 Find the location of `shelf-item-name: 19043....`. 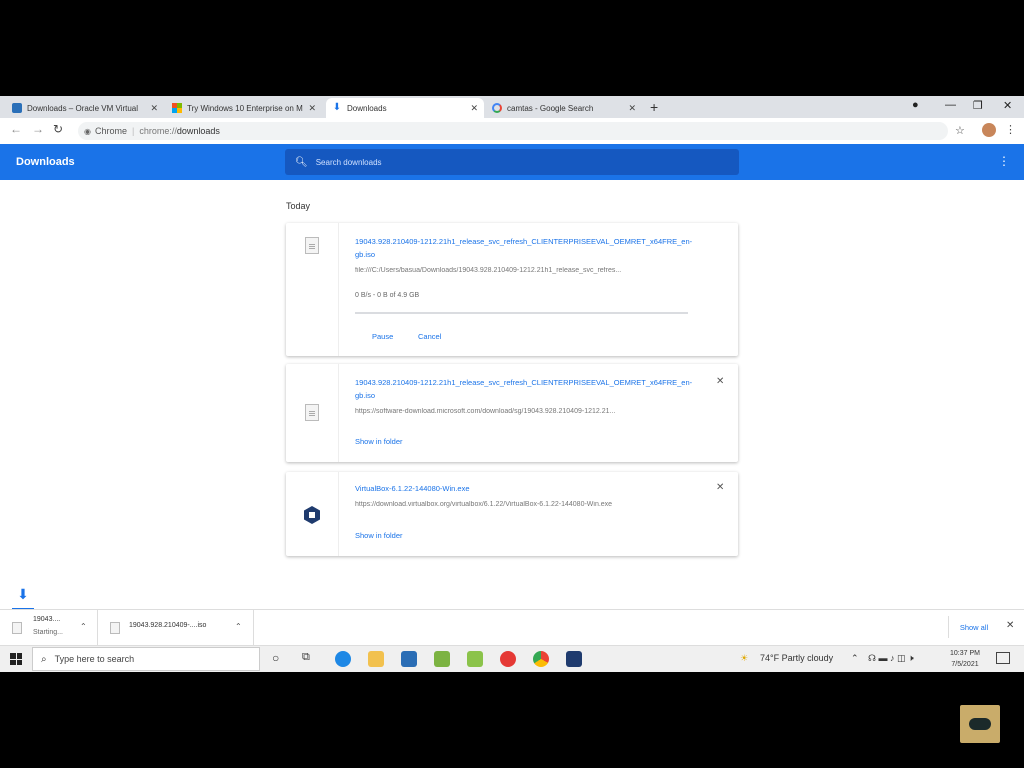

shelf-item-name: 19043.... is located at coordinates (47, 619).